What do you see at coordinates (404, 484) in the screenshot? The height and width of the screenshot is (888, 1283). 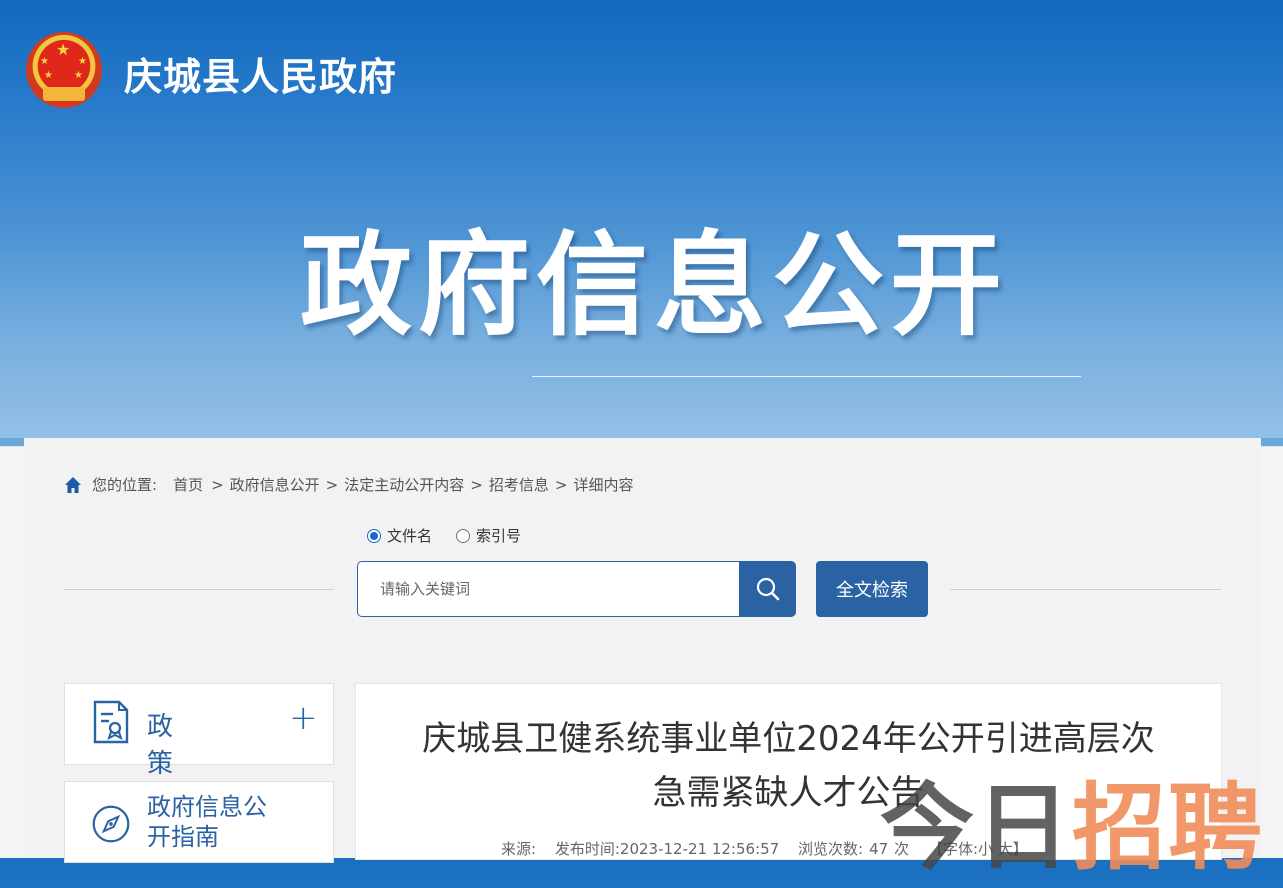 I see `breadcrumb-statutory: 法定主动公开内容` at bounding box center [404, 484].